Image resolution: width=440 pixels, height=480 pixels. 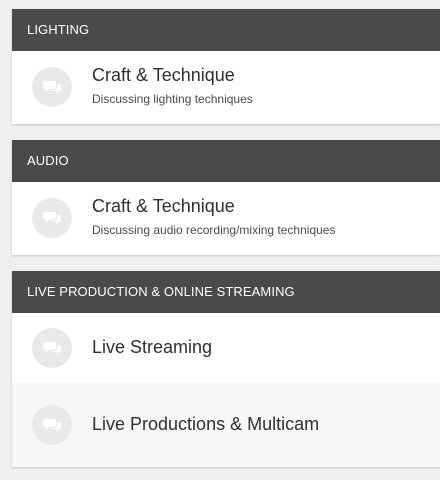 What do you see at coordinates (226, 161) in the screenshot?
I see `section-header-audio: AUDIO` at bounding box center [226, 161].